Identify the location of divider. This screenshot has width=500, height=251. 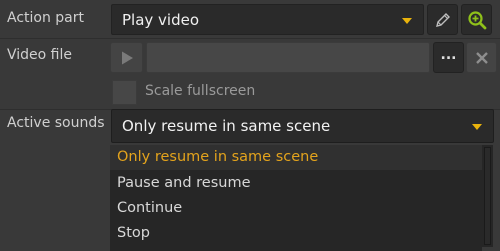
(250, 38).